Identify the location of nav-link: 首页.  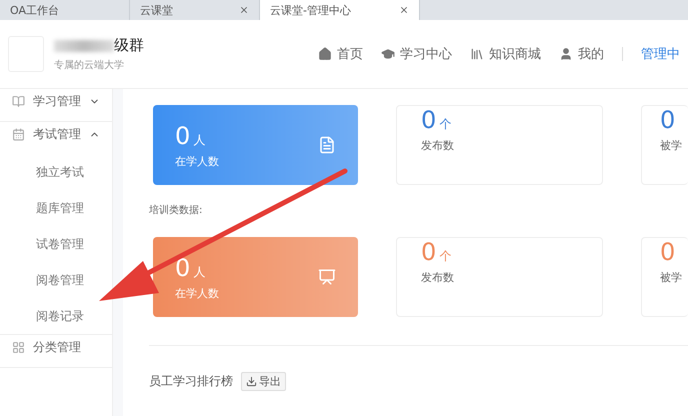
(340, 54).